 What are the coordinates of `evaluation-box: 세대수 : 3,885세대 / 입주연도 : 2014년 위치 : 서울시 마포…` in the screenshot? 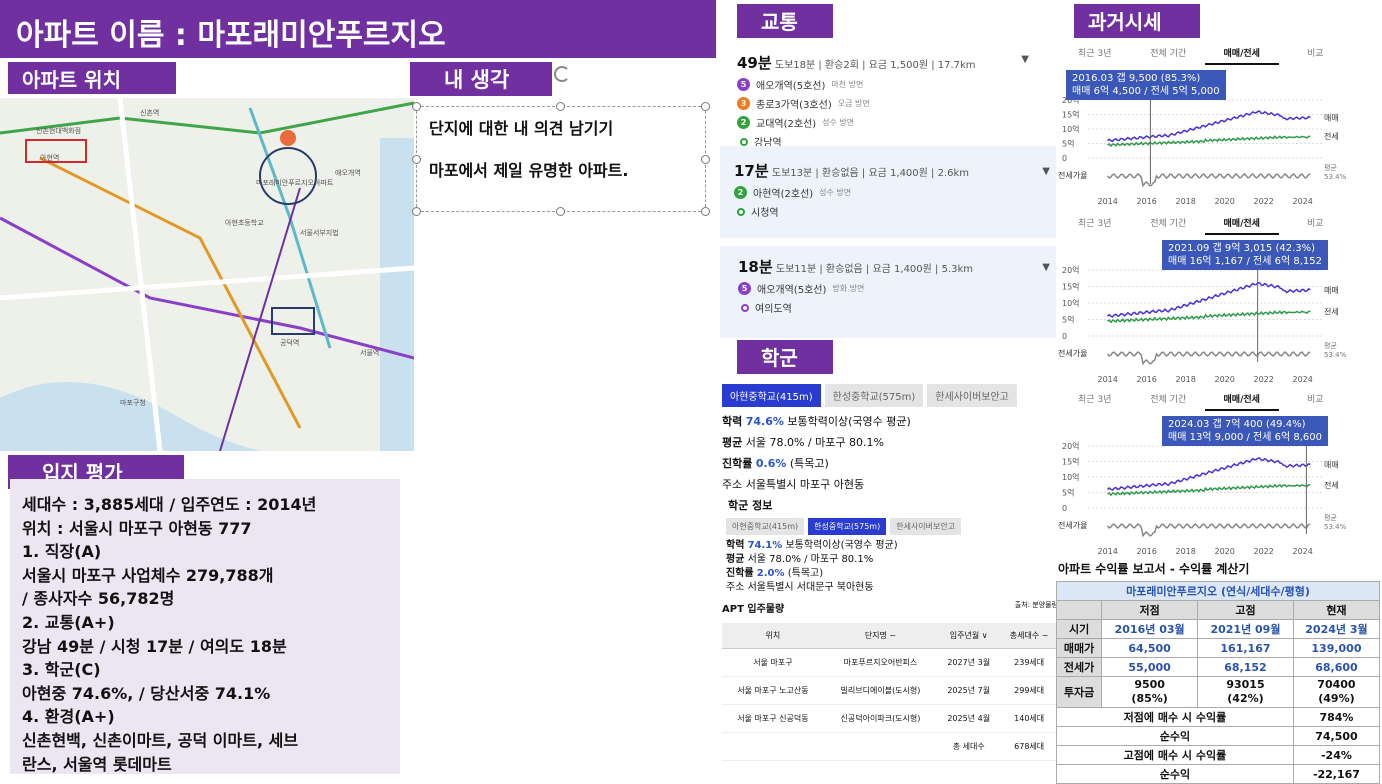 It's located at (205, 626).